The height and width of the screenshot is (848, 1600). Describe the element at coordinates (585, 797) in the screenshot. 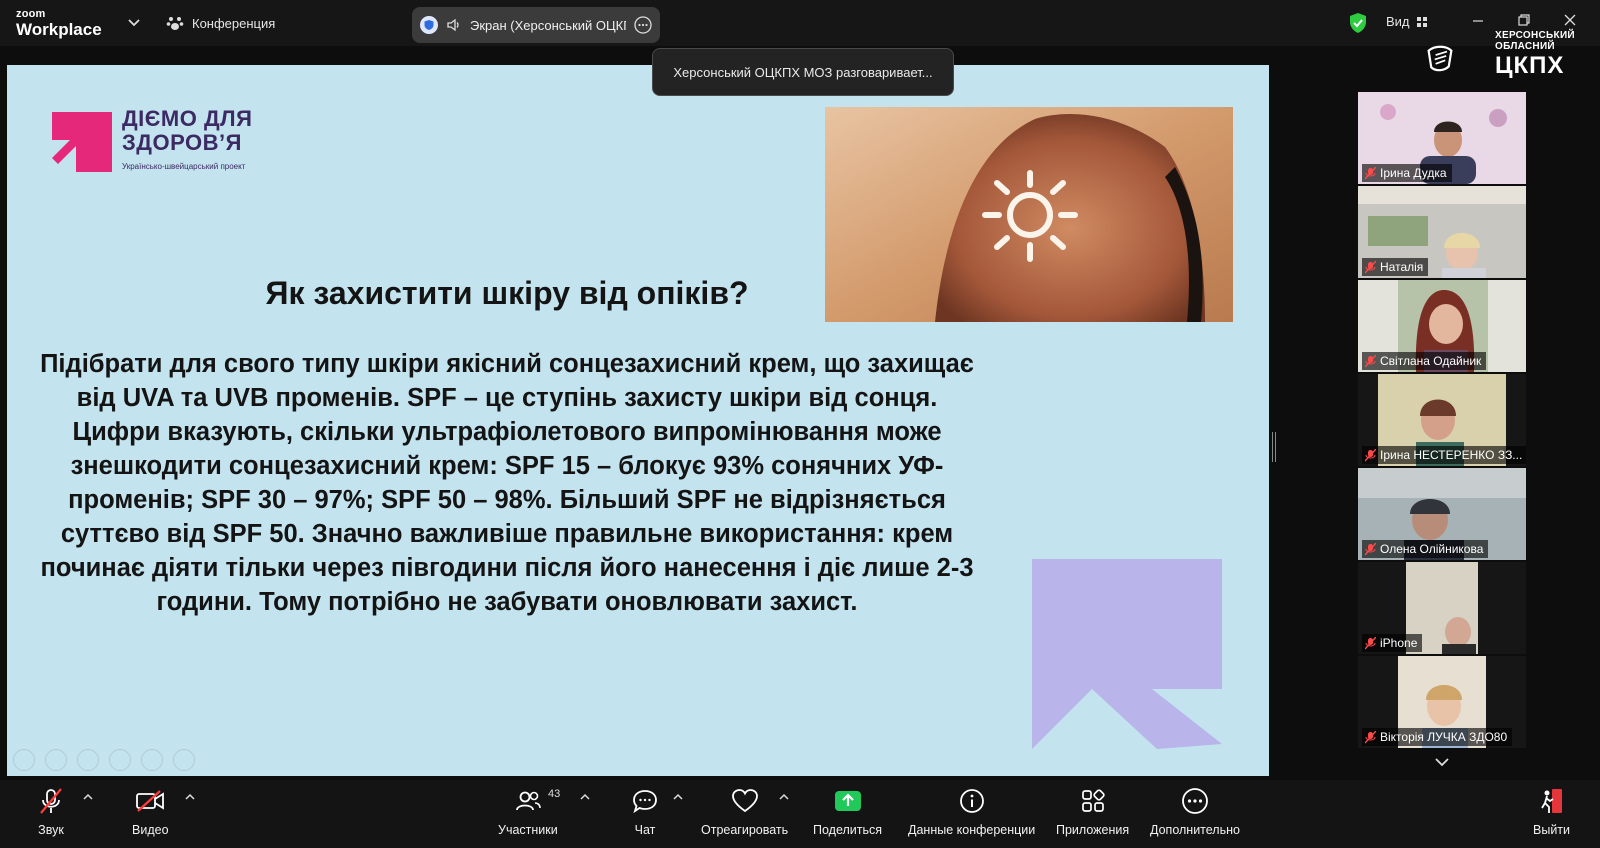

I see `participants-options-caret-icon` at that location.